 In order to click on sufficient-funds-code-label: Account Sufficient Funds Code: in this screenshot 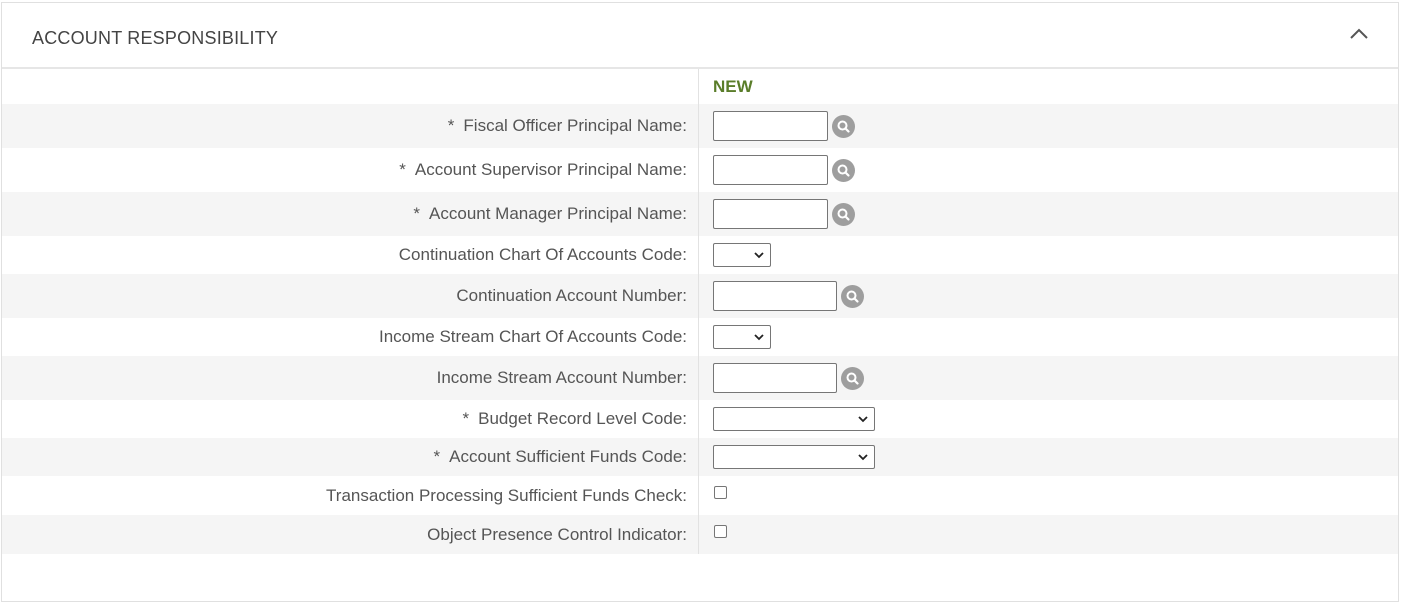, I will do `click(568, 456)`.